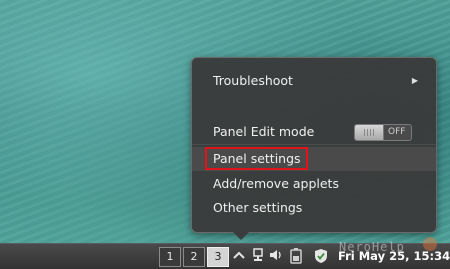 This screenshot has width=450, height=269. What do you see at coordinates (241, 236) in the screenshot?
I see `menu-pointer-arrow` at bounding box center [241, 236].